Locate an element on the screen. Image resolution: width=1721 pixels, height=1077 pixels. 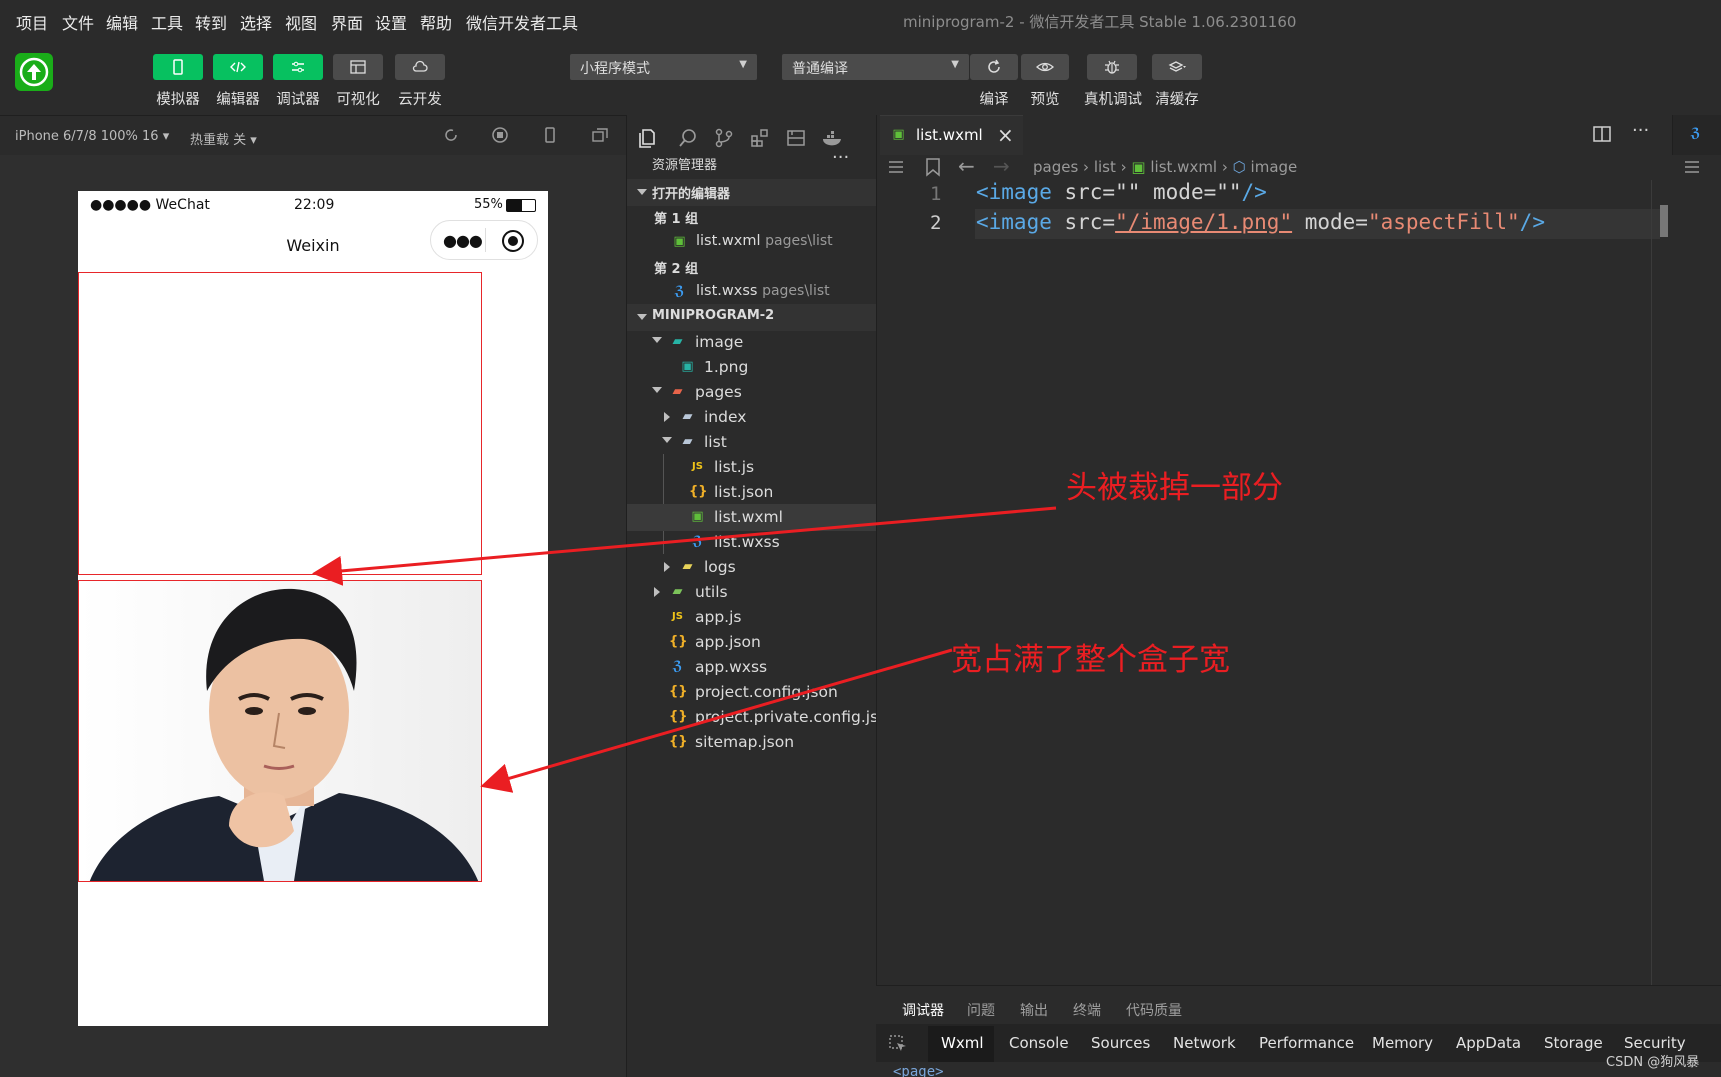
tree-file-list-json: {} list.json is located at coordinates (752, 492).